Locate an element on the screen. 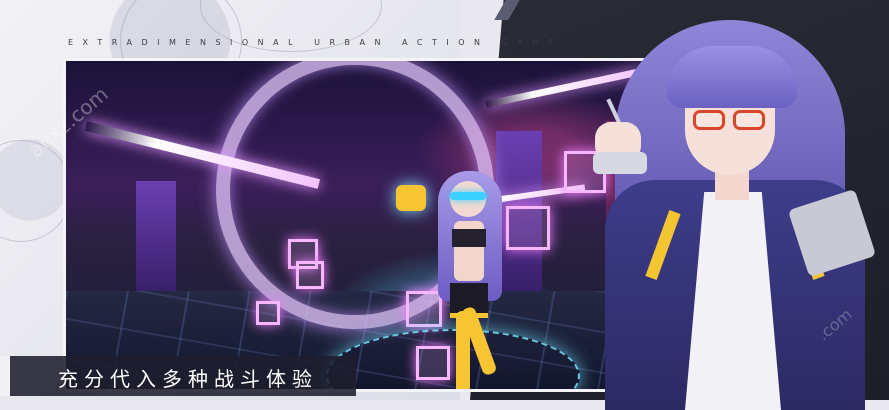 The image size is (889, 410). caption-text: 充分代入多种战斗体验 is located at coordinates (188, 379).